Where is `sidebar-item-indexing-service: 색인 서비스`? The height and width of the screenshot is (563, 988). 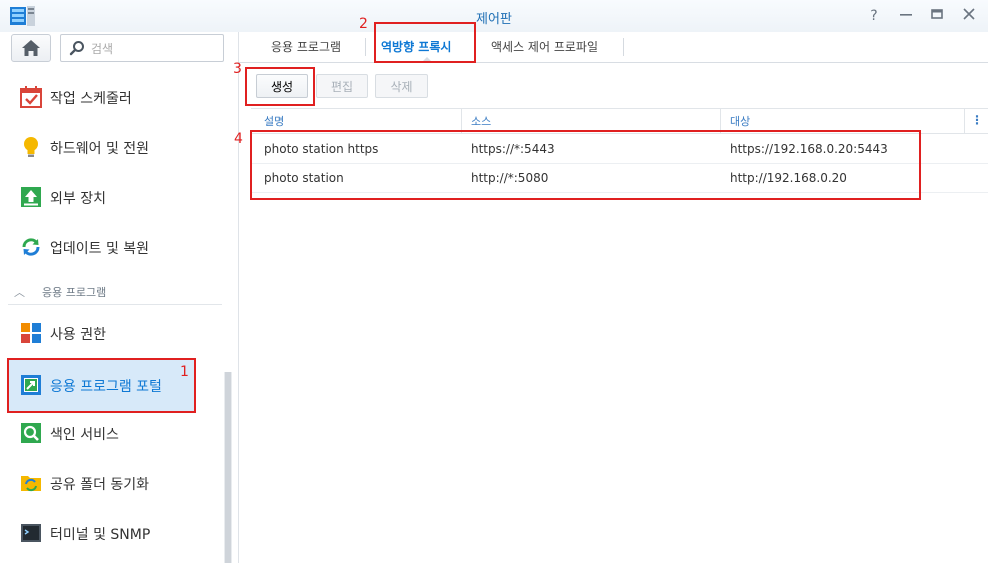
sidebar-item-indexing-service: 색인 서비스 is located at coordinates (101, 433).